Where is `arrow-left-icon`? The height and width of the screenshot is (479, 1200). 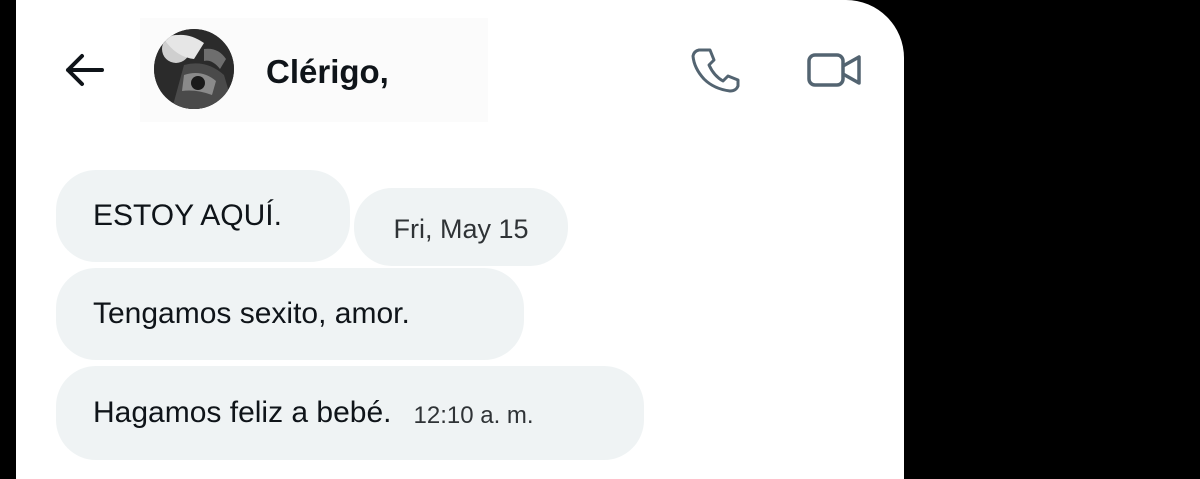
arrow-left-icon is located at coordinates (85, 70).